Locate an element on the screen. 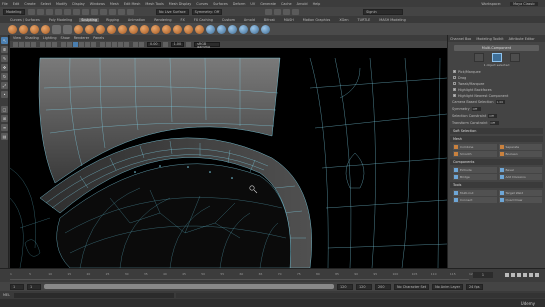 This screenshot has height=307, width=545. move-tool-icon: ✥ is located at coordinates (4, 67).